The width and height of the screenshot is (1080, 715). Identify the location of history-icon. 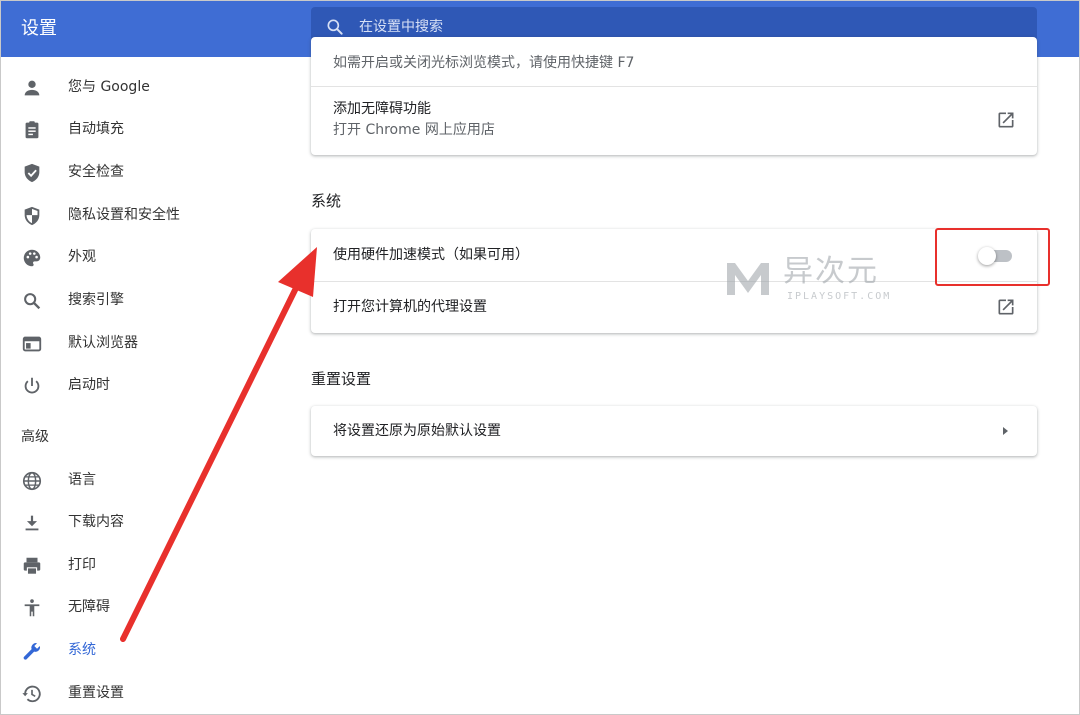
(31, 694).